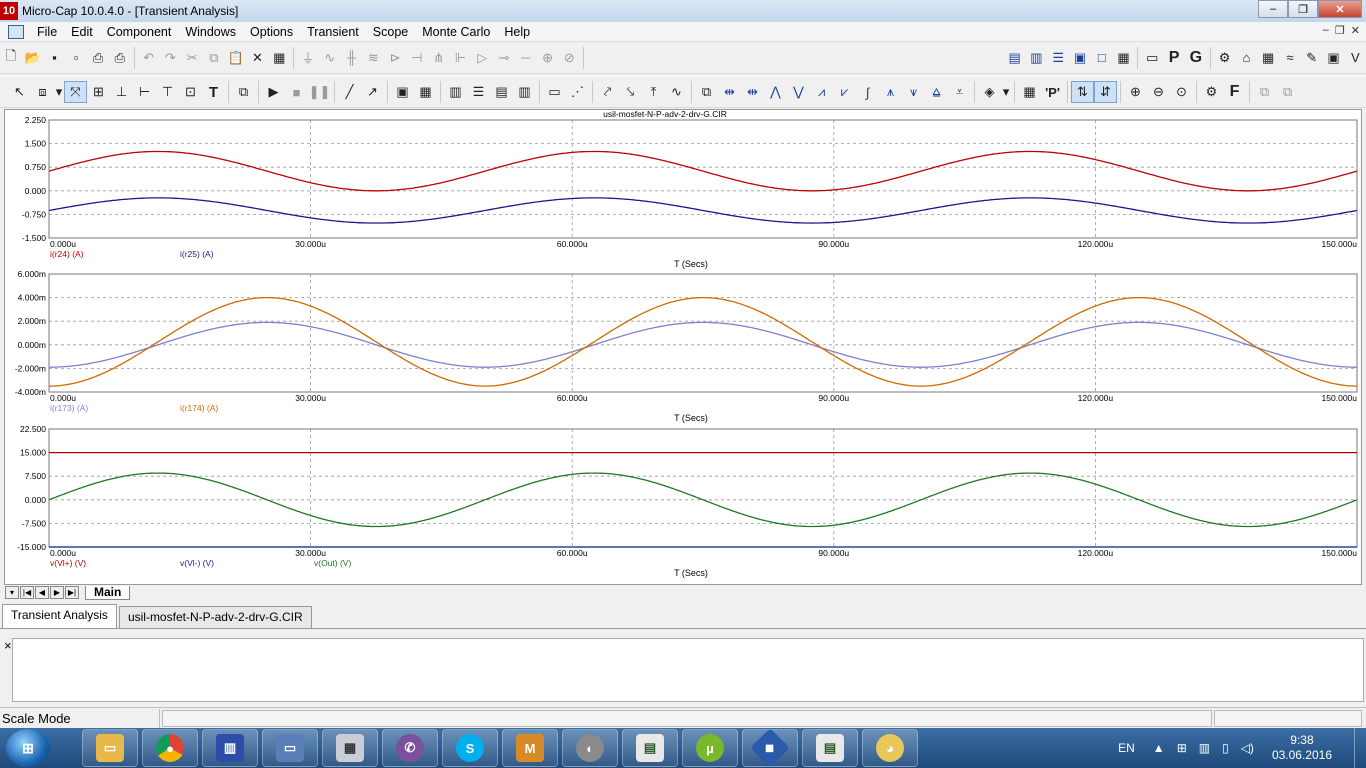  I want to click on f-icon: F, so click(1234, 92).